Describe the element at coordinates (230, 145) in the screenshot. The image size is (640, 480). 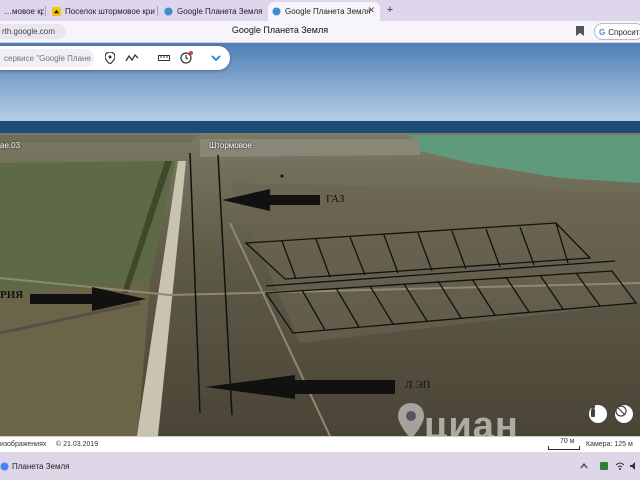
I see `village-label: Штормовое` at that location.